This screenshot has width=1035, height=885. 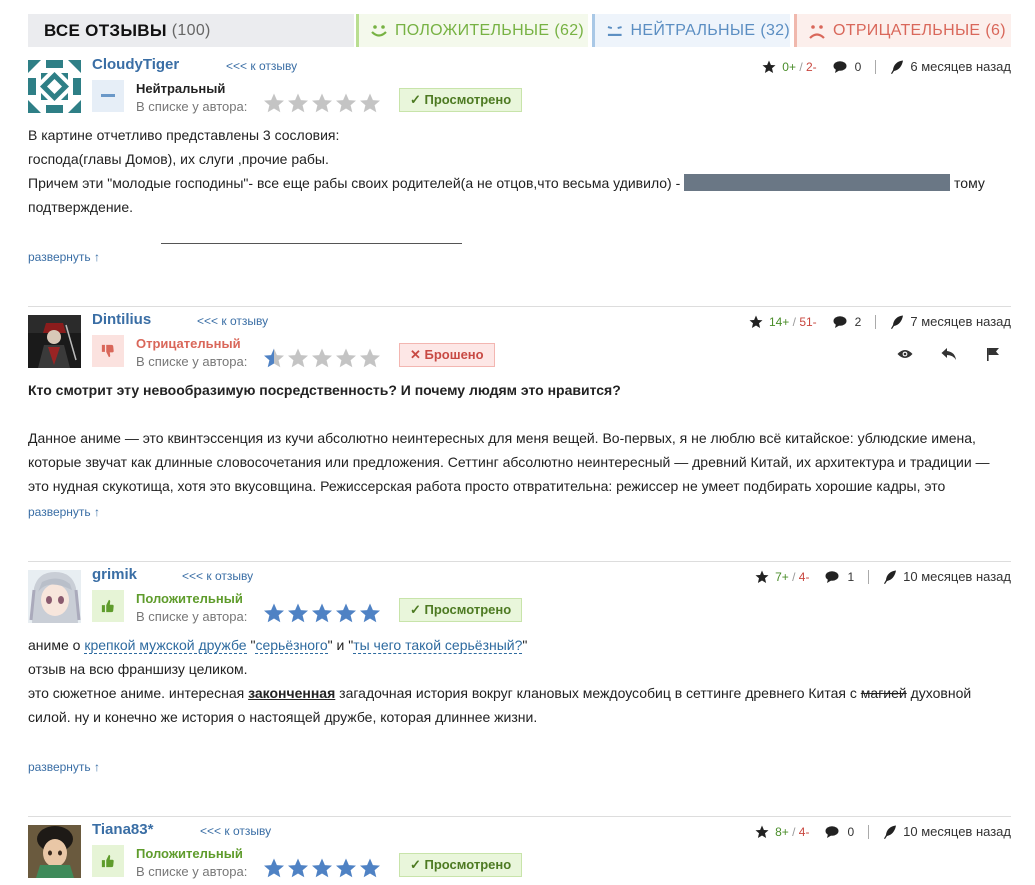 I want to click on minus-icon, so click(x=108, y=95).